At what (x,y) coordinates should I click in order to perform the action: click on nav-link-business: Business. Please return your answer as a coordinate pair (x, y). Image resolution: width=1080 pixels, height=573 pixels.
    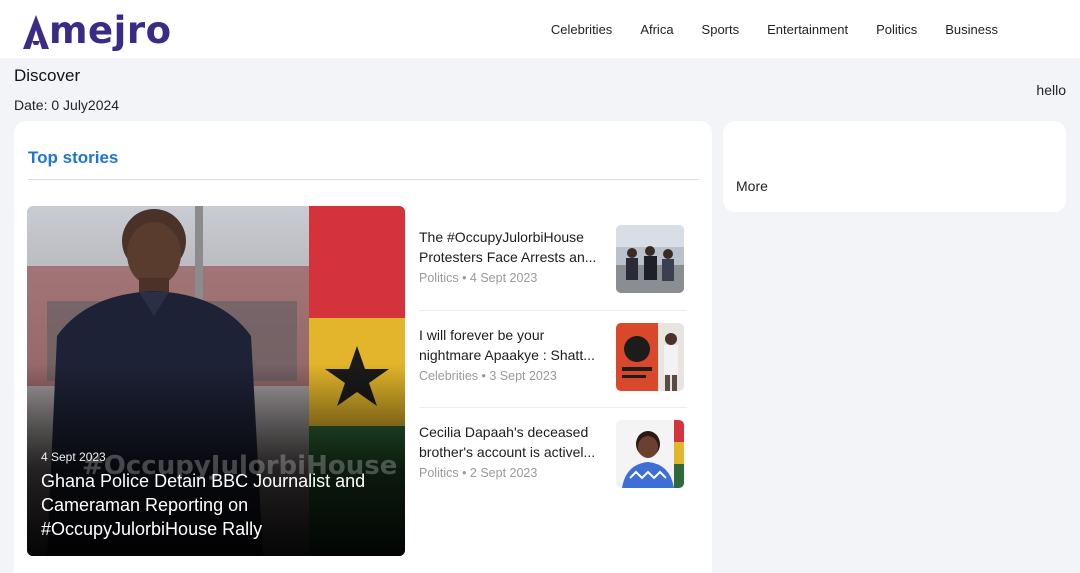
    Looking at the image, I should click on (971, 29).